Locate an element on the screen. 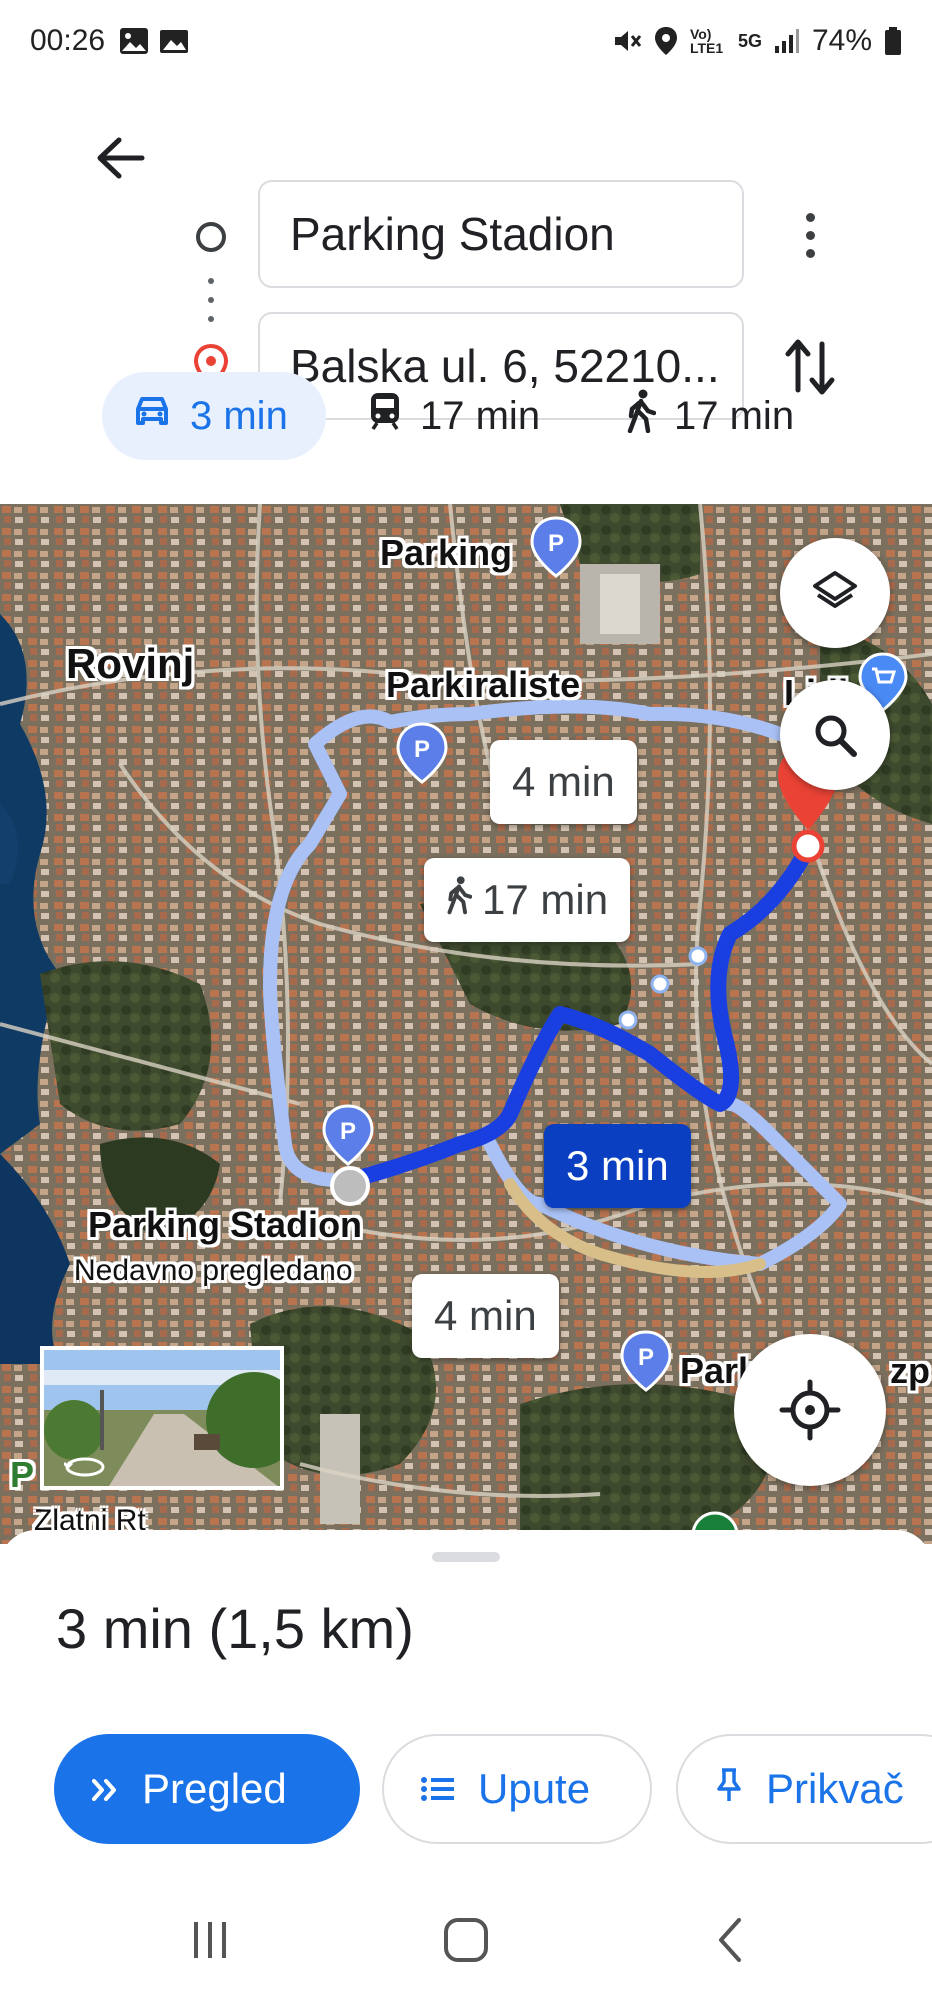 This screenshot has width=932, height=2000. search-along-route-button is located at coordinates (835, 735).